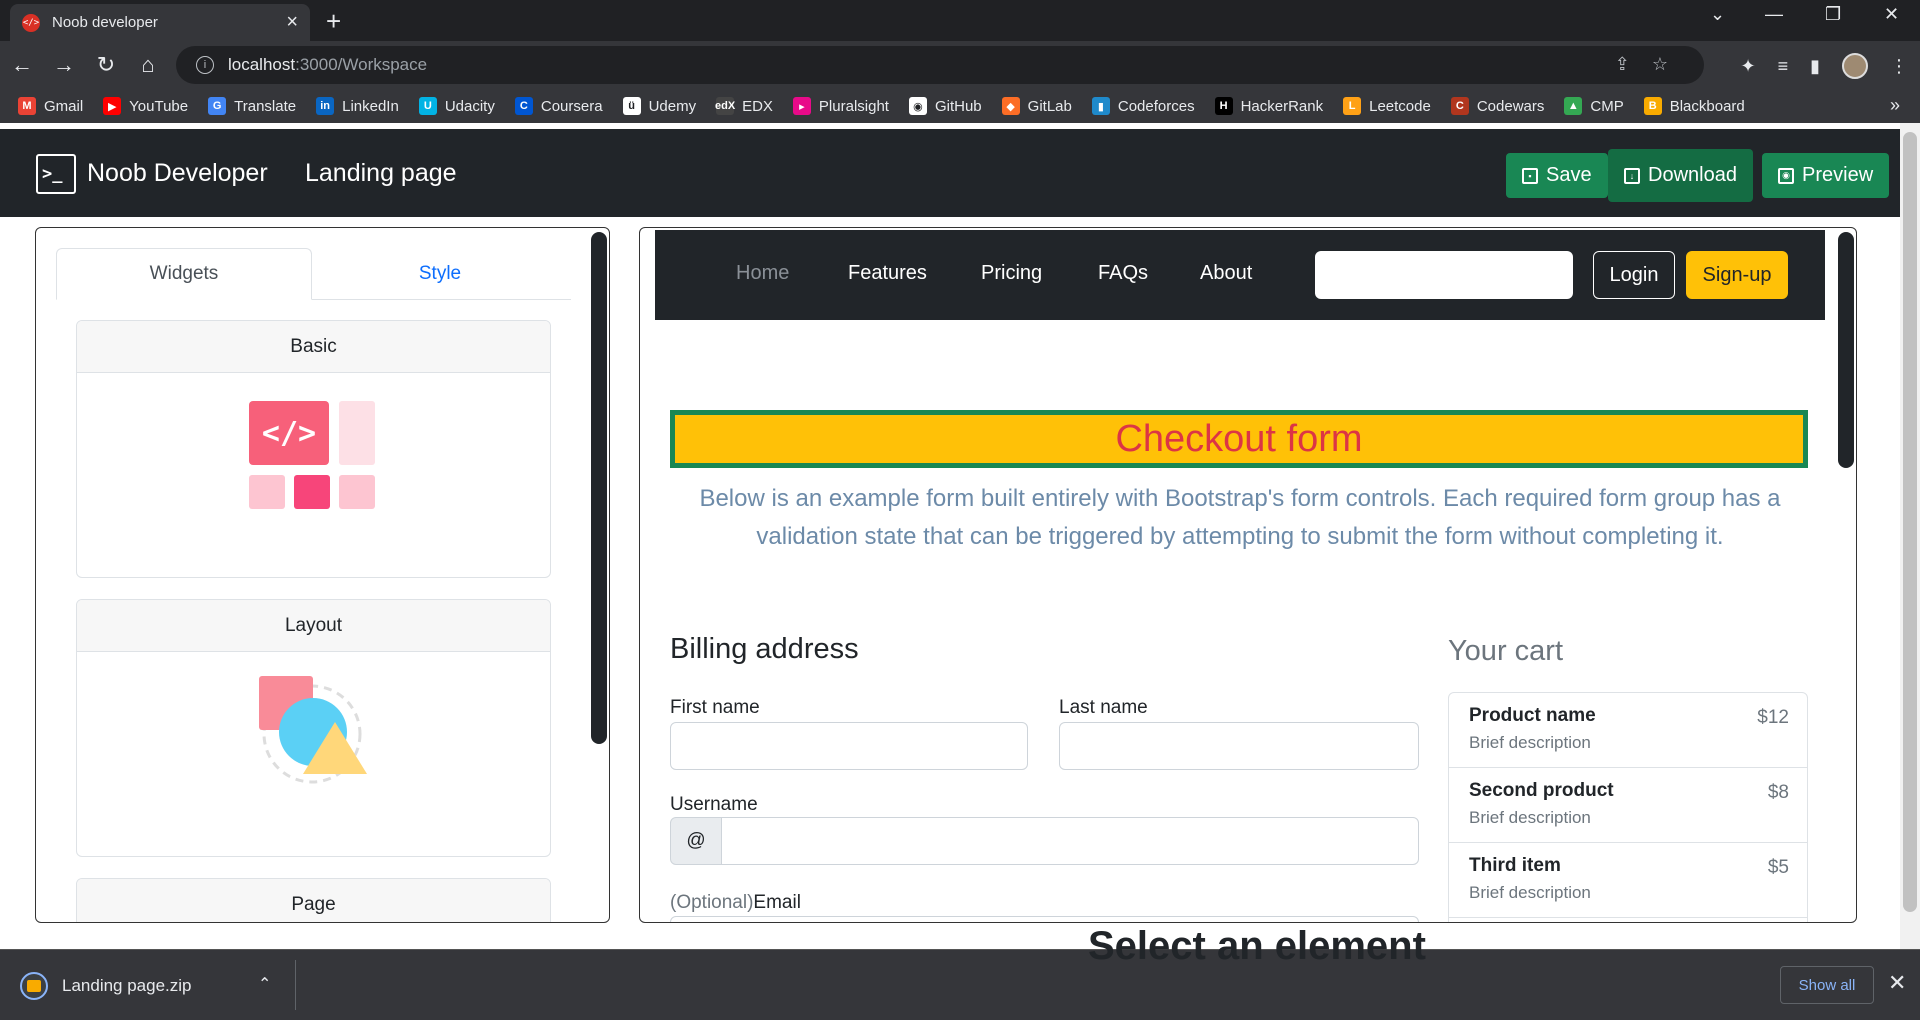 The image size is (1920, 1020). What do you see at coordinates (1049, 106) in the screenshot?
I see `bookmark-label: GitLab` at bounding box center [1049, 106].